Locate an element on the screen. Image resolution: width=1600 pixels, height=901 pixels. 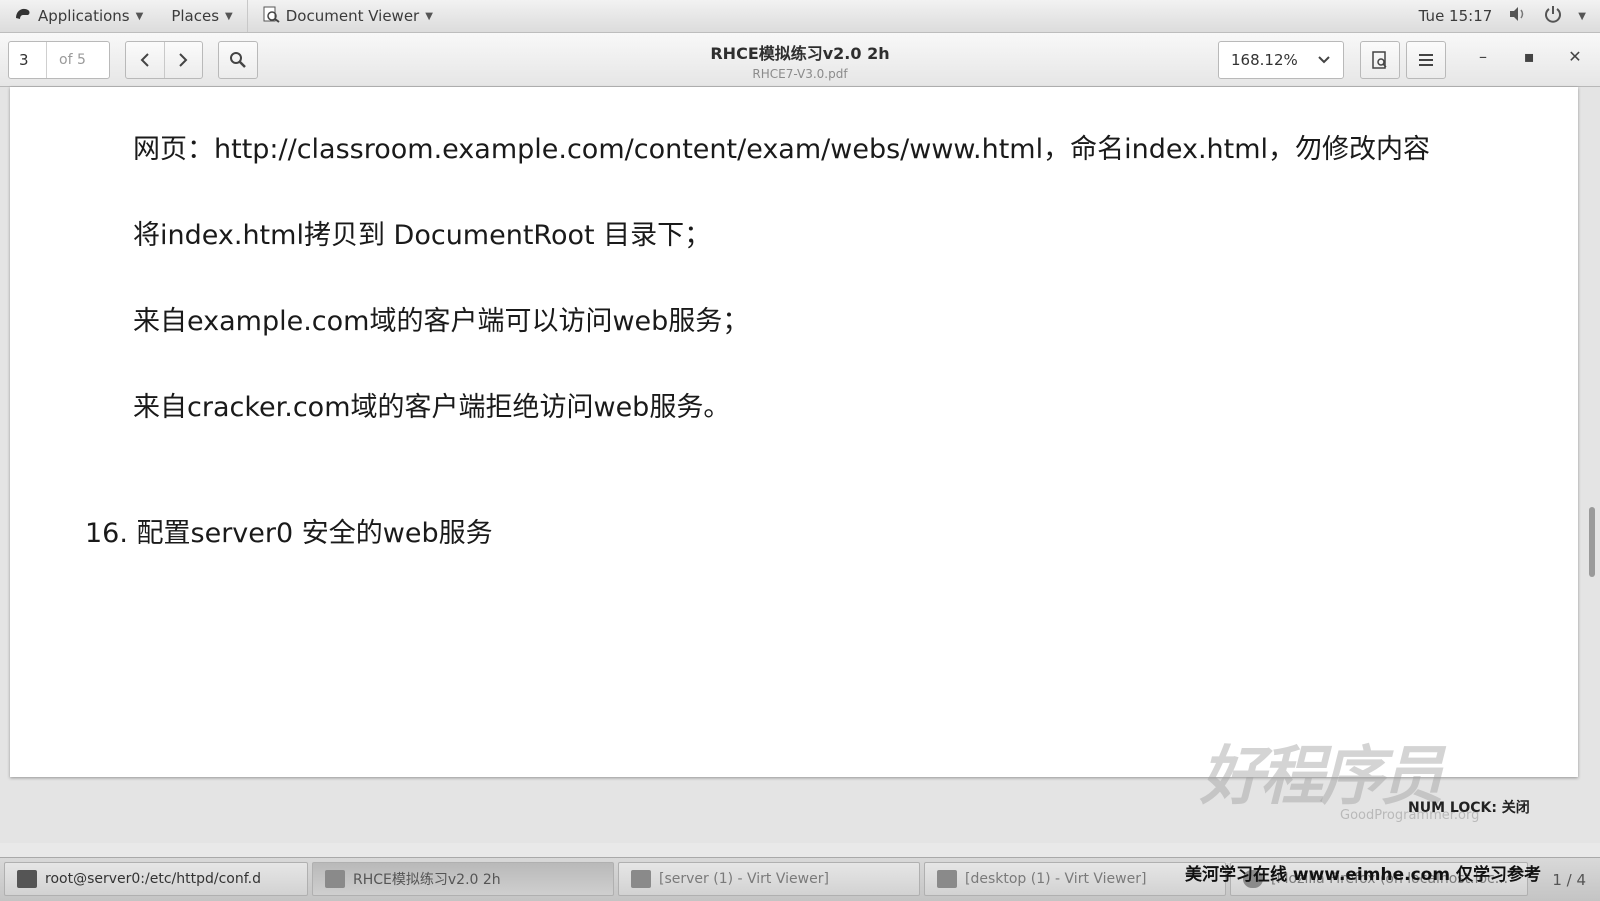
zoom-selector: 168.12% is located at coordinates (1281, 60).